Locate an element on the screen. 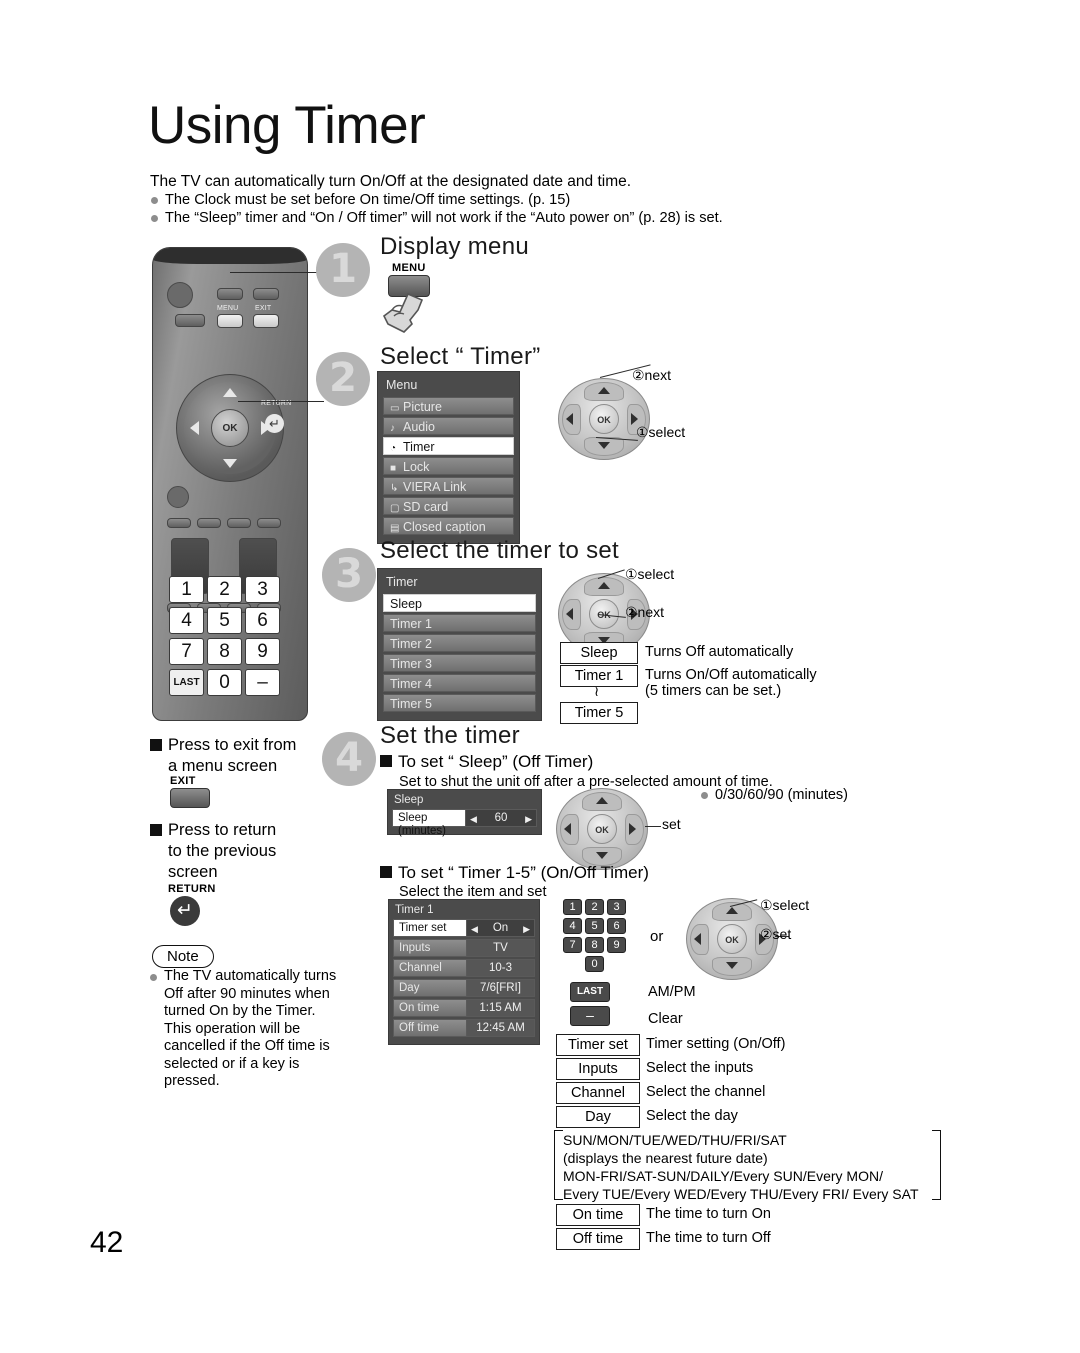 The image size is (1080, 1353). timer-item-timer-5: Timer 5 is located at coordinates (459, 703).